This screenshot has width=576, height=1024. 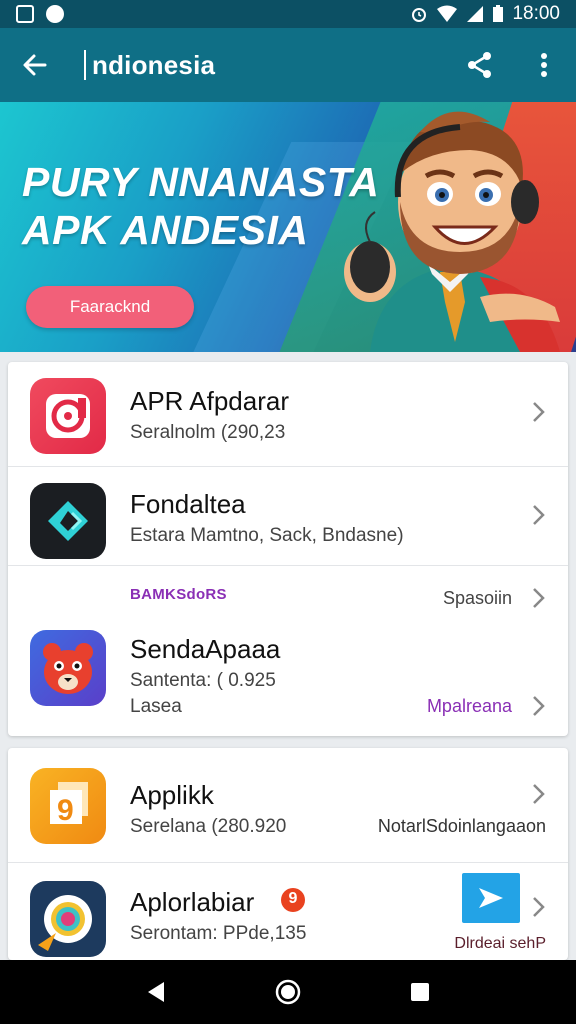 I want to click on more-vert-icon, so click(x=544, y=65).